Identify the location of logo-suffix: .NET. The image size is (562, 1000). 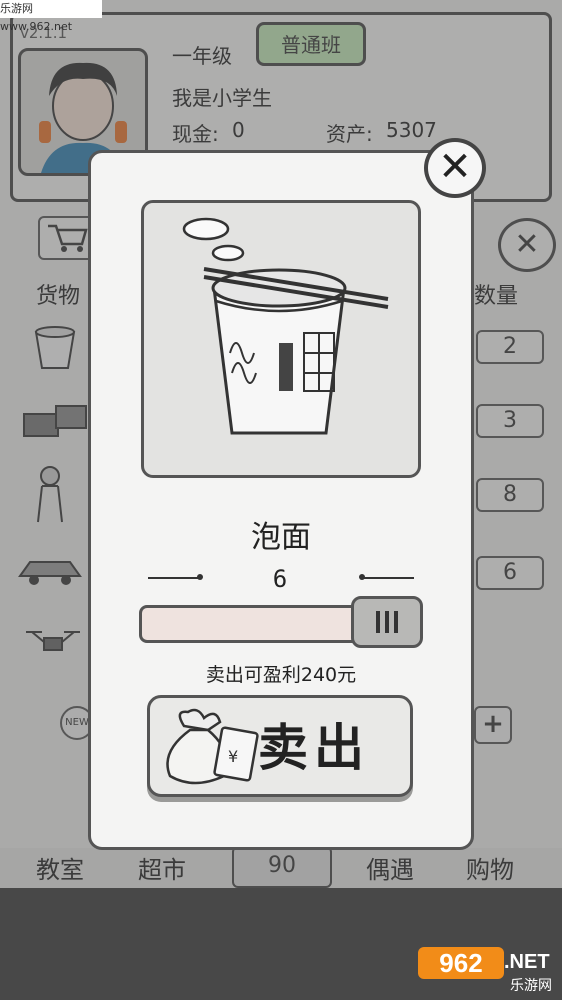
(527, 962).